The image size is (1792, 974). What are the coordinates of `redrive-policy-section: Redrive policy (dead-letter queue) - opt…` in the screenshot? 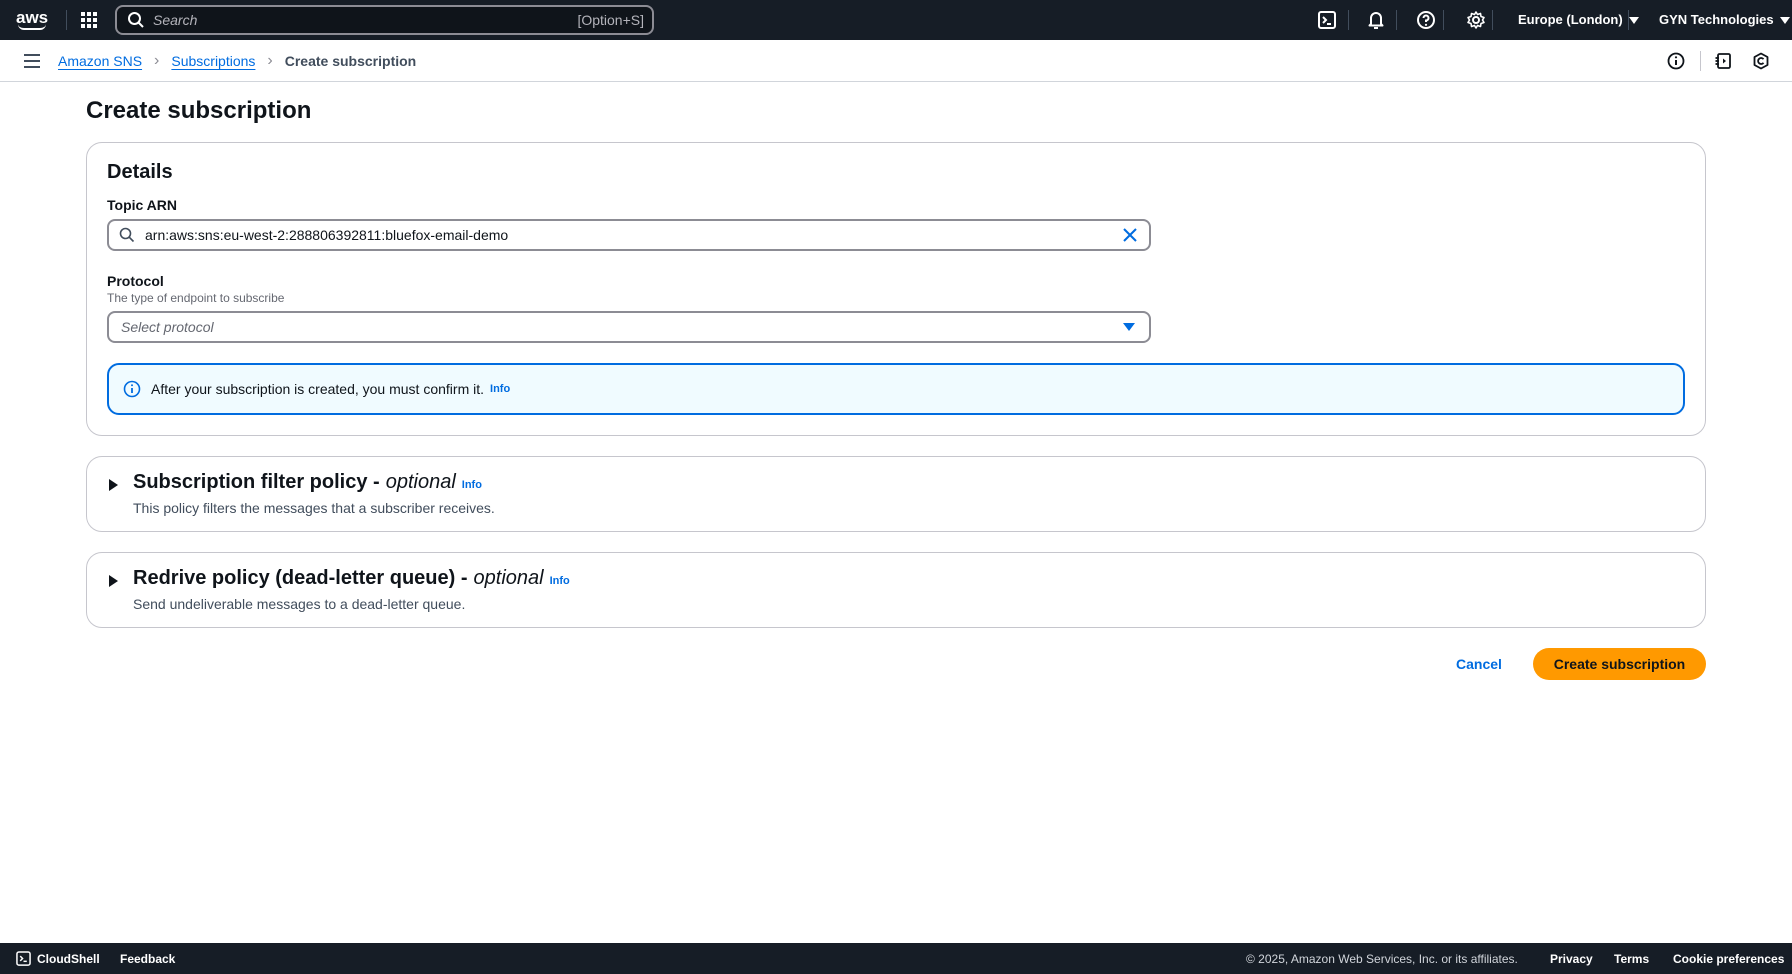 It's located at (896, 590).